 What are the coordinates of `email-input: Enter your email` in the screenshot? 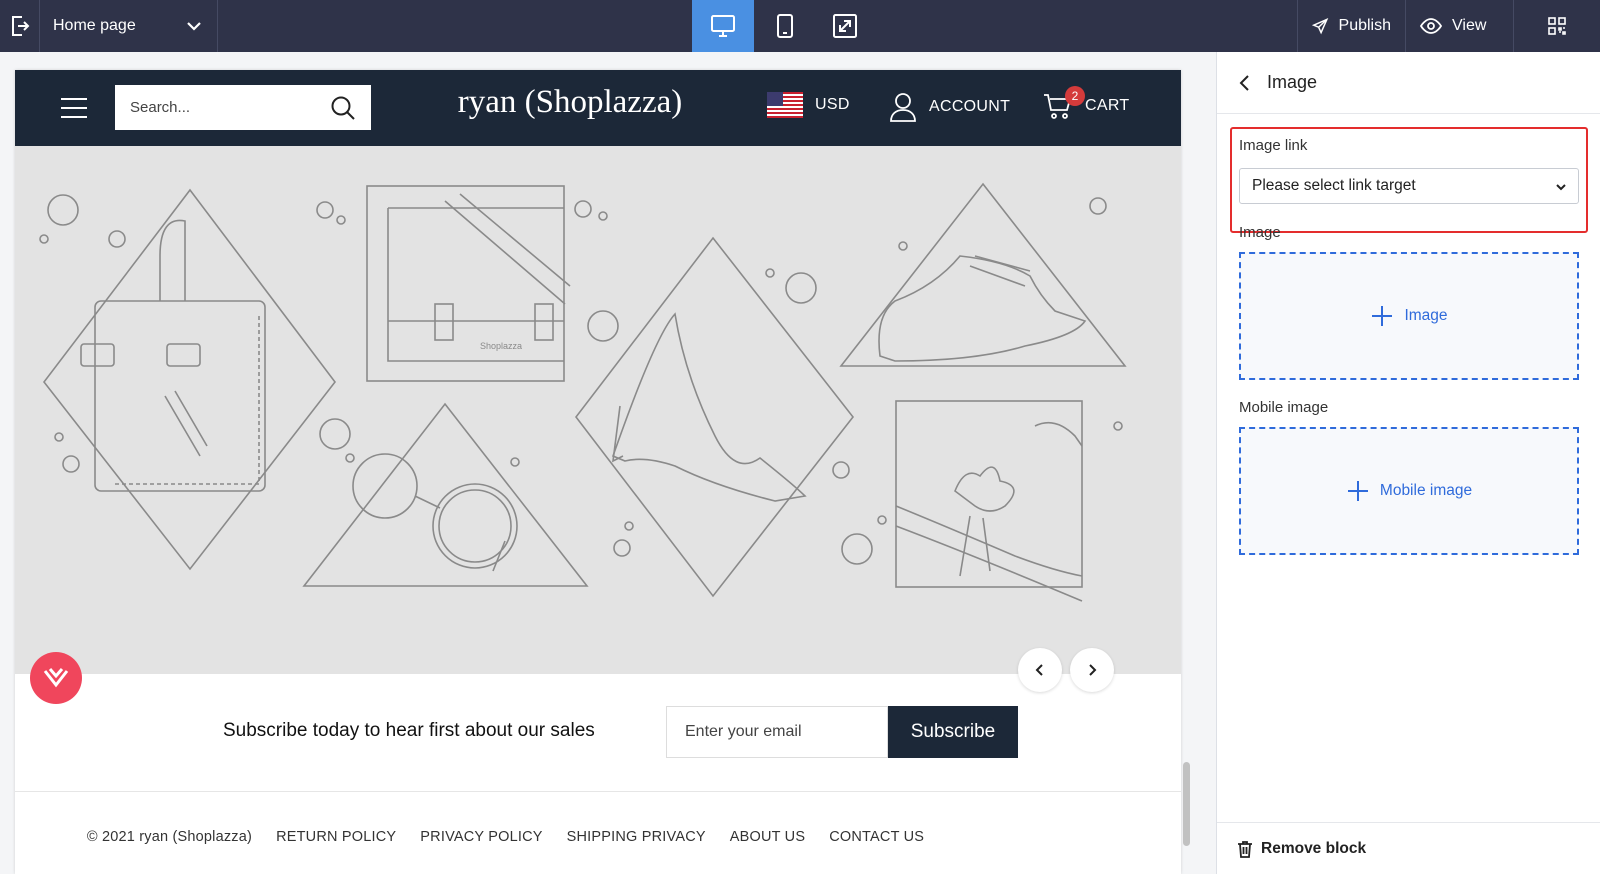 It's located at (777, 732).